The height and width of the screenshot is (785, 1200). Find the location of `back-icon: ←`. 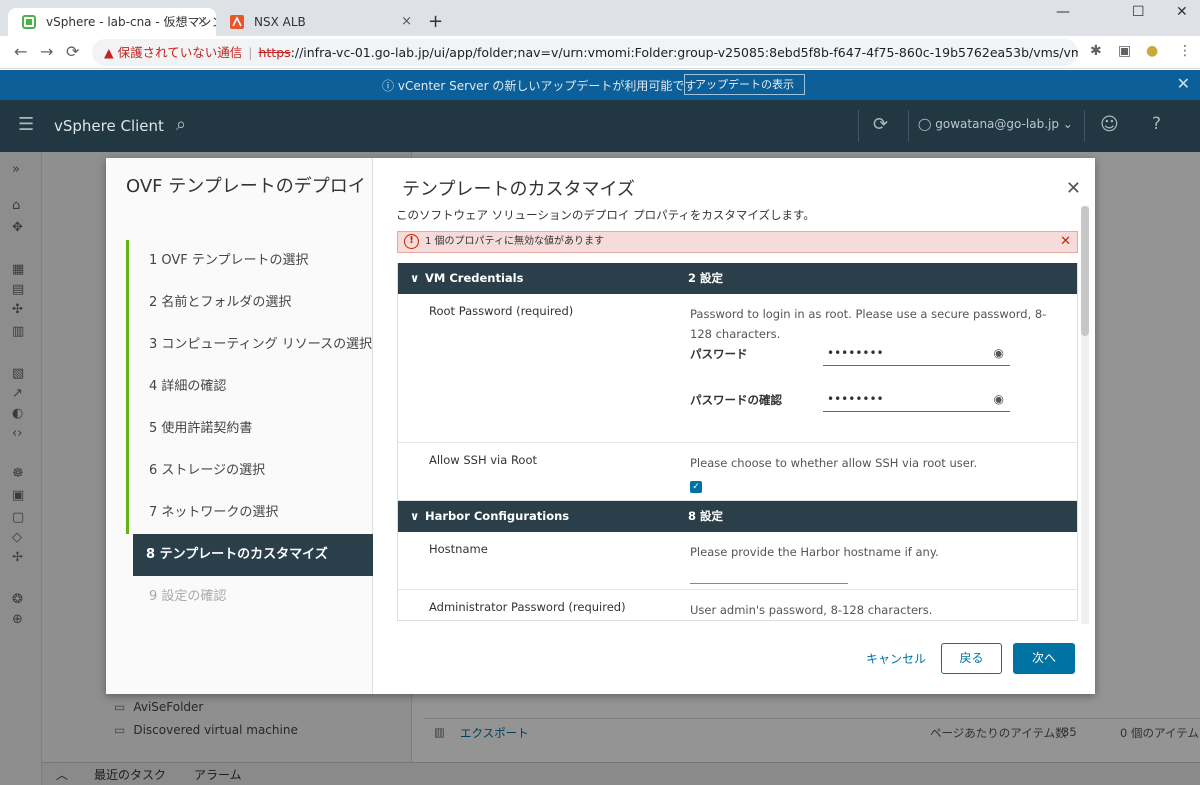

back-icon: ← is located at coordinates (20, 51).